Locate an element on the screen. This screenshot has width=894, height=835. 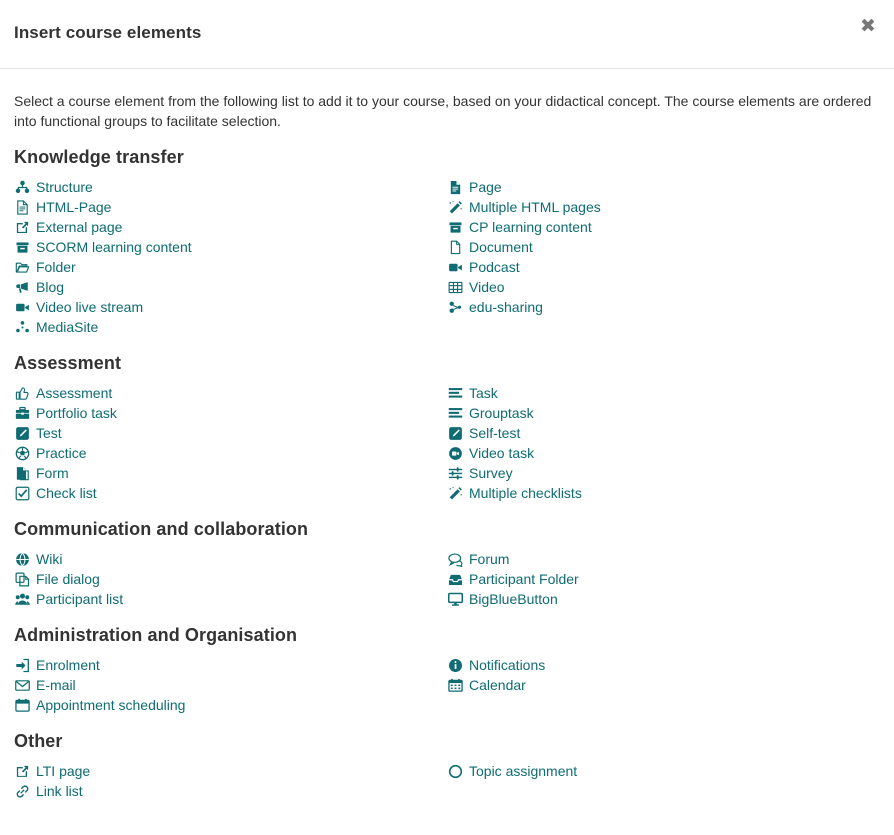
course-element-enrolment: Enrolment is located at coordinates (230, 665).